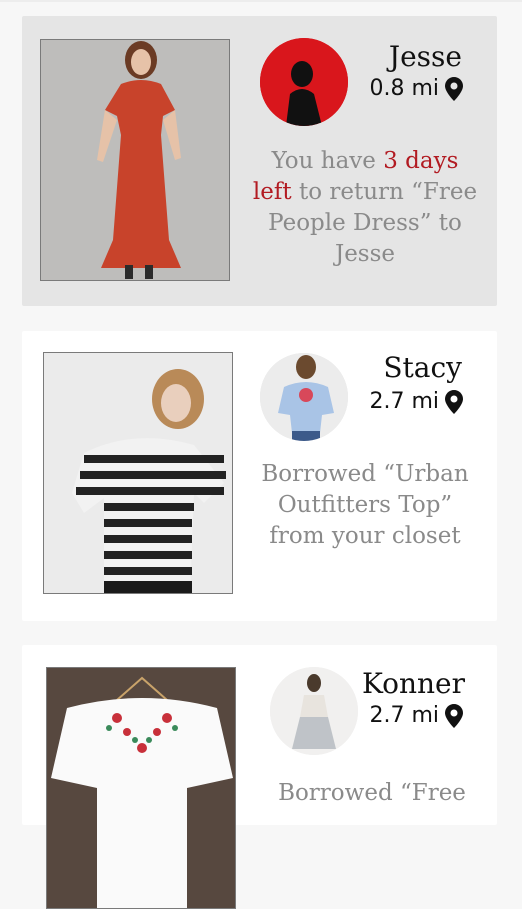 Image resolution: width=522 pixels, height=909 pixels. Describe the element at coordinates (327, 161) in the screenshot. I see `message-prefix: You have` at that location.